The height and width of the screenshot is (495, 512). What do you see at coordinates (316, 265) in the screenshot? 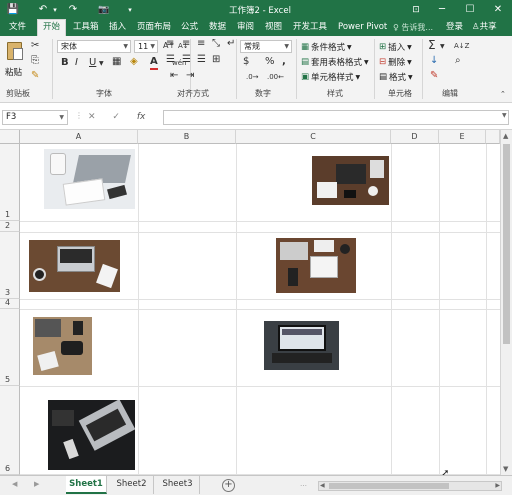
I see `picture-calendar-desk` at bounding box center [316, 265].